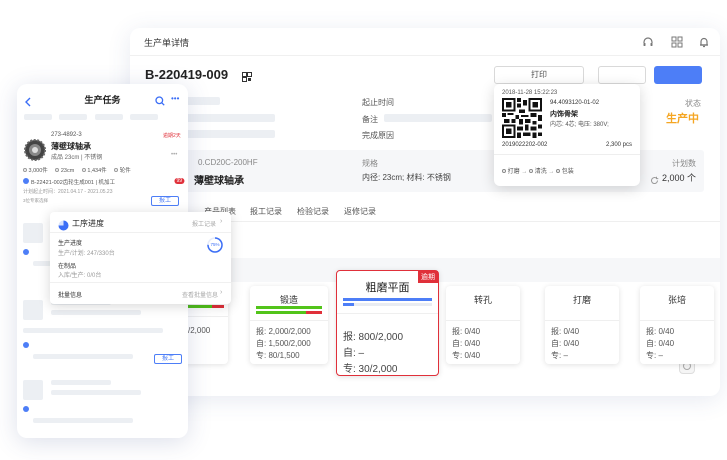  I want to click on step-card: 张培 报: 0/40 自: 0/40 专: –, so click(677, 325).